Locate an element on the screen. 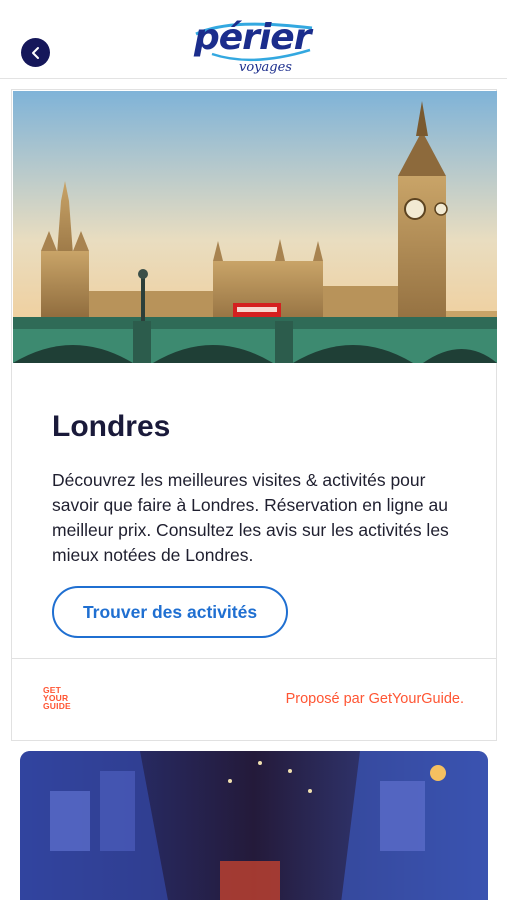 This screenshot has height=900, width=507. logo-subtitle: voyages is located at coordinates (265, 67).